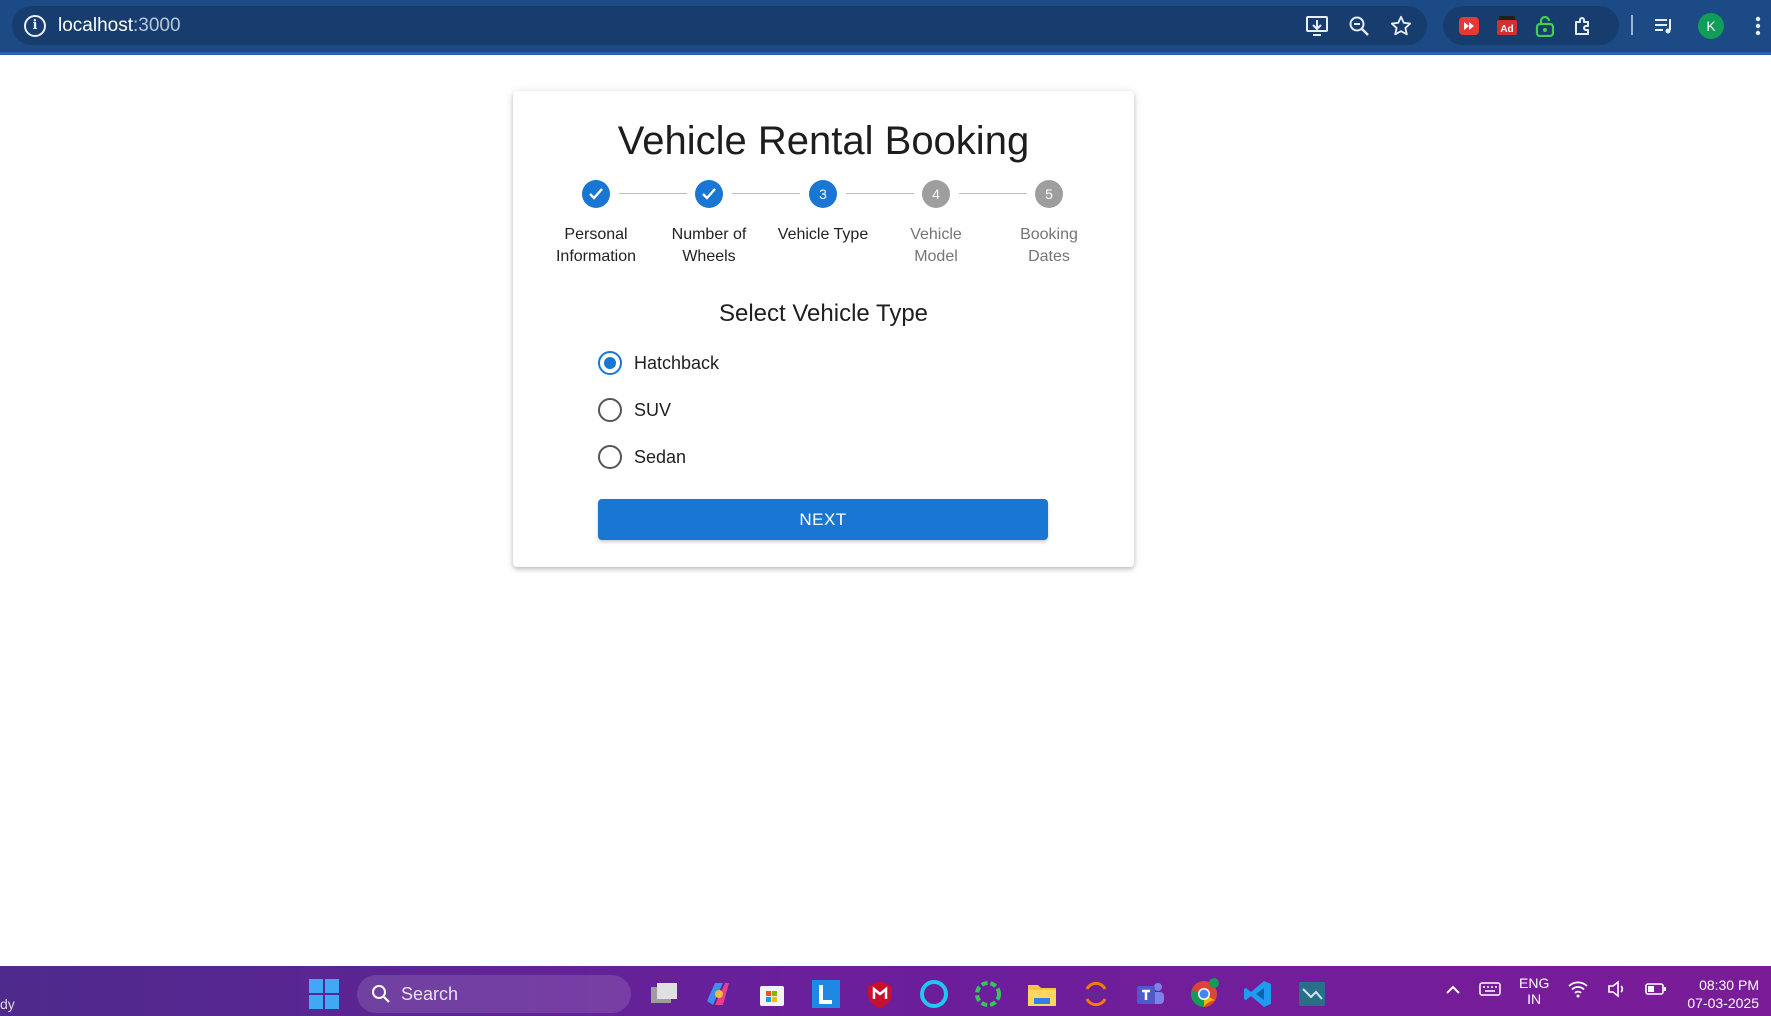 This screenshot has height=1016, width=1771. I want to click on more-menu-icon, so click(1758, 26).